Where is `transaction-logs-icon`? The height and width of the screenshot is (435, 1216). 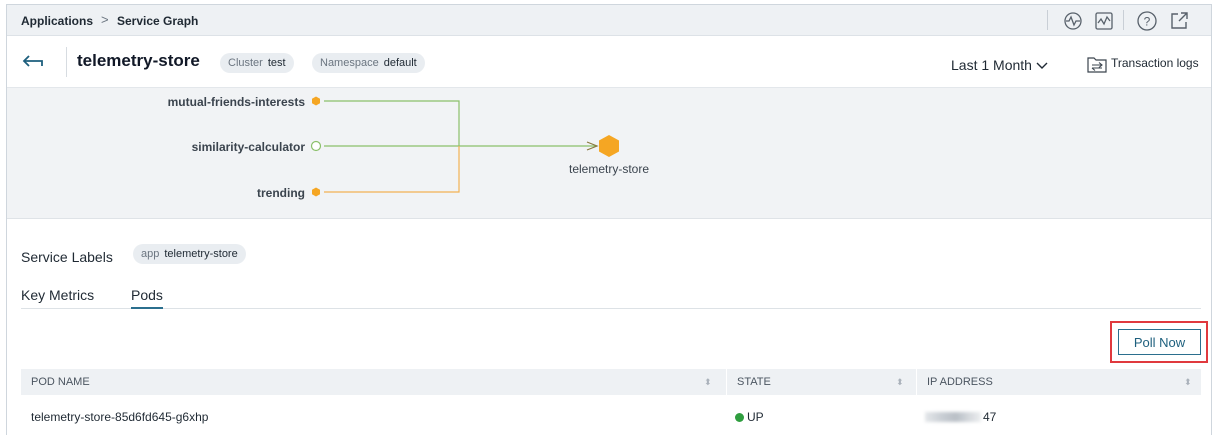 transaction-logs-icon is located at coordinates (1097, 65).